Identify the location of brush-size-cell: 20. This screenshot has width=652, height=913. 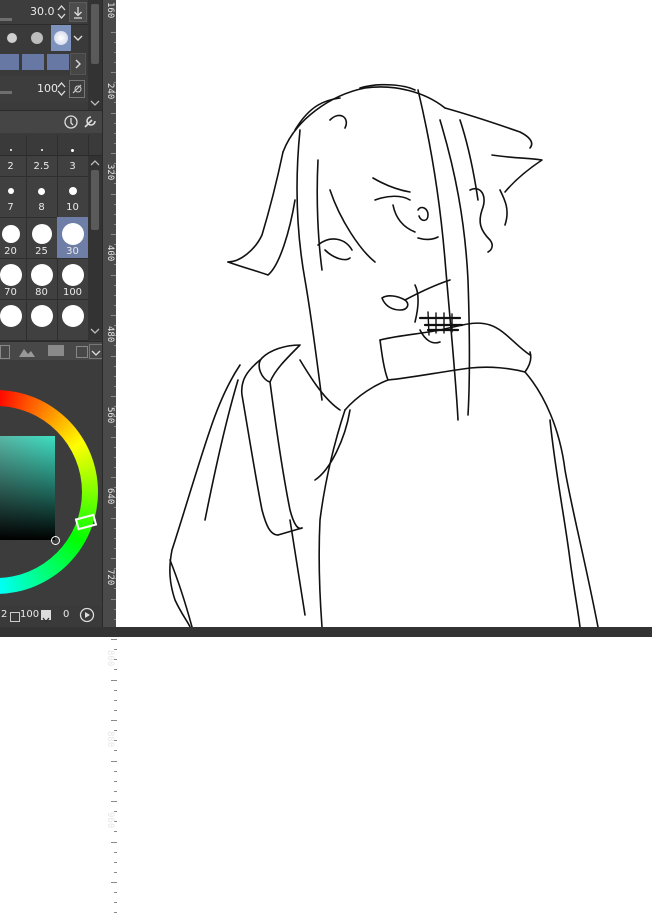
(13, 238).